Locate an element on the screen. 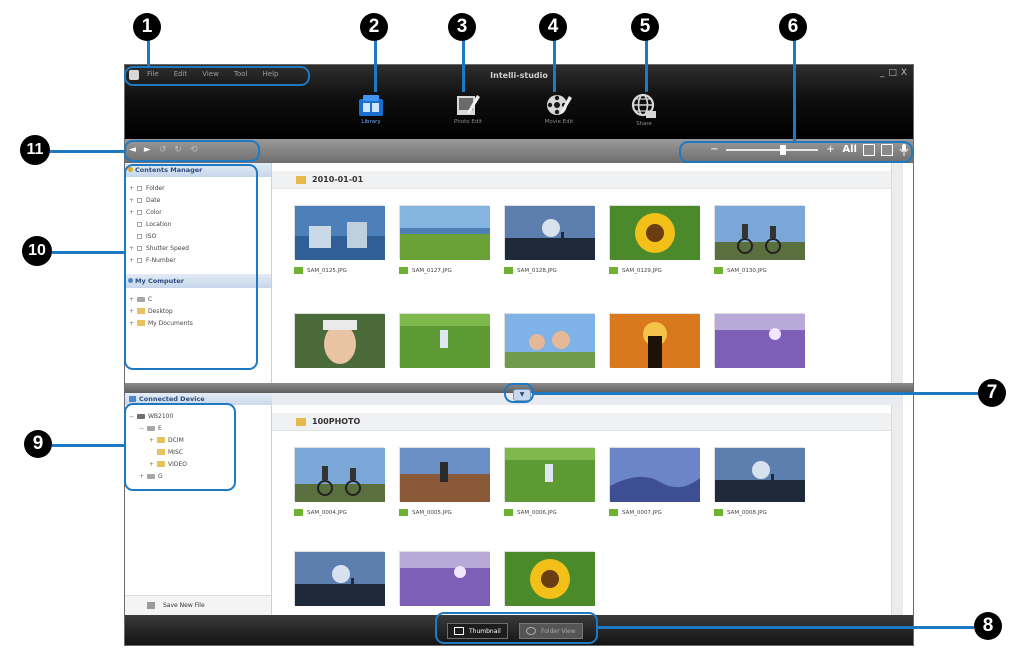 This screenshot has height=649, width=1012. photo-thumbnail: SAM_0004.JPG is located at coordinates (339, 481).